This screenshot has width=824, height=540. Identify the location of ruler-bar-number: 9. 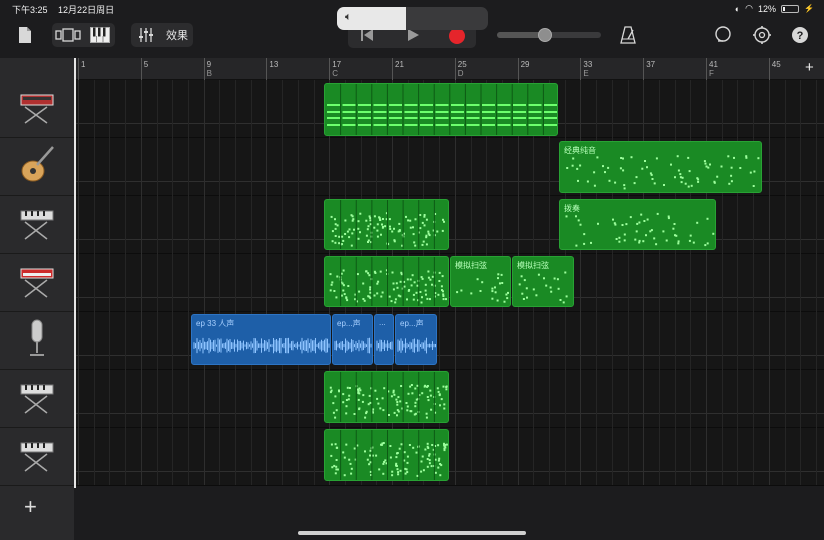
(209, 64).